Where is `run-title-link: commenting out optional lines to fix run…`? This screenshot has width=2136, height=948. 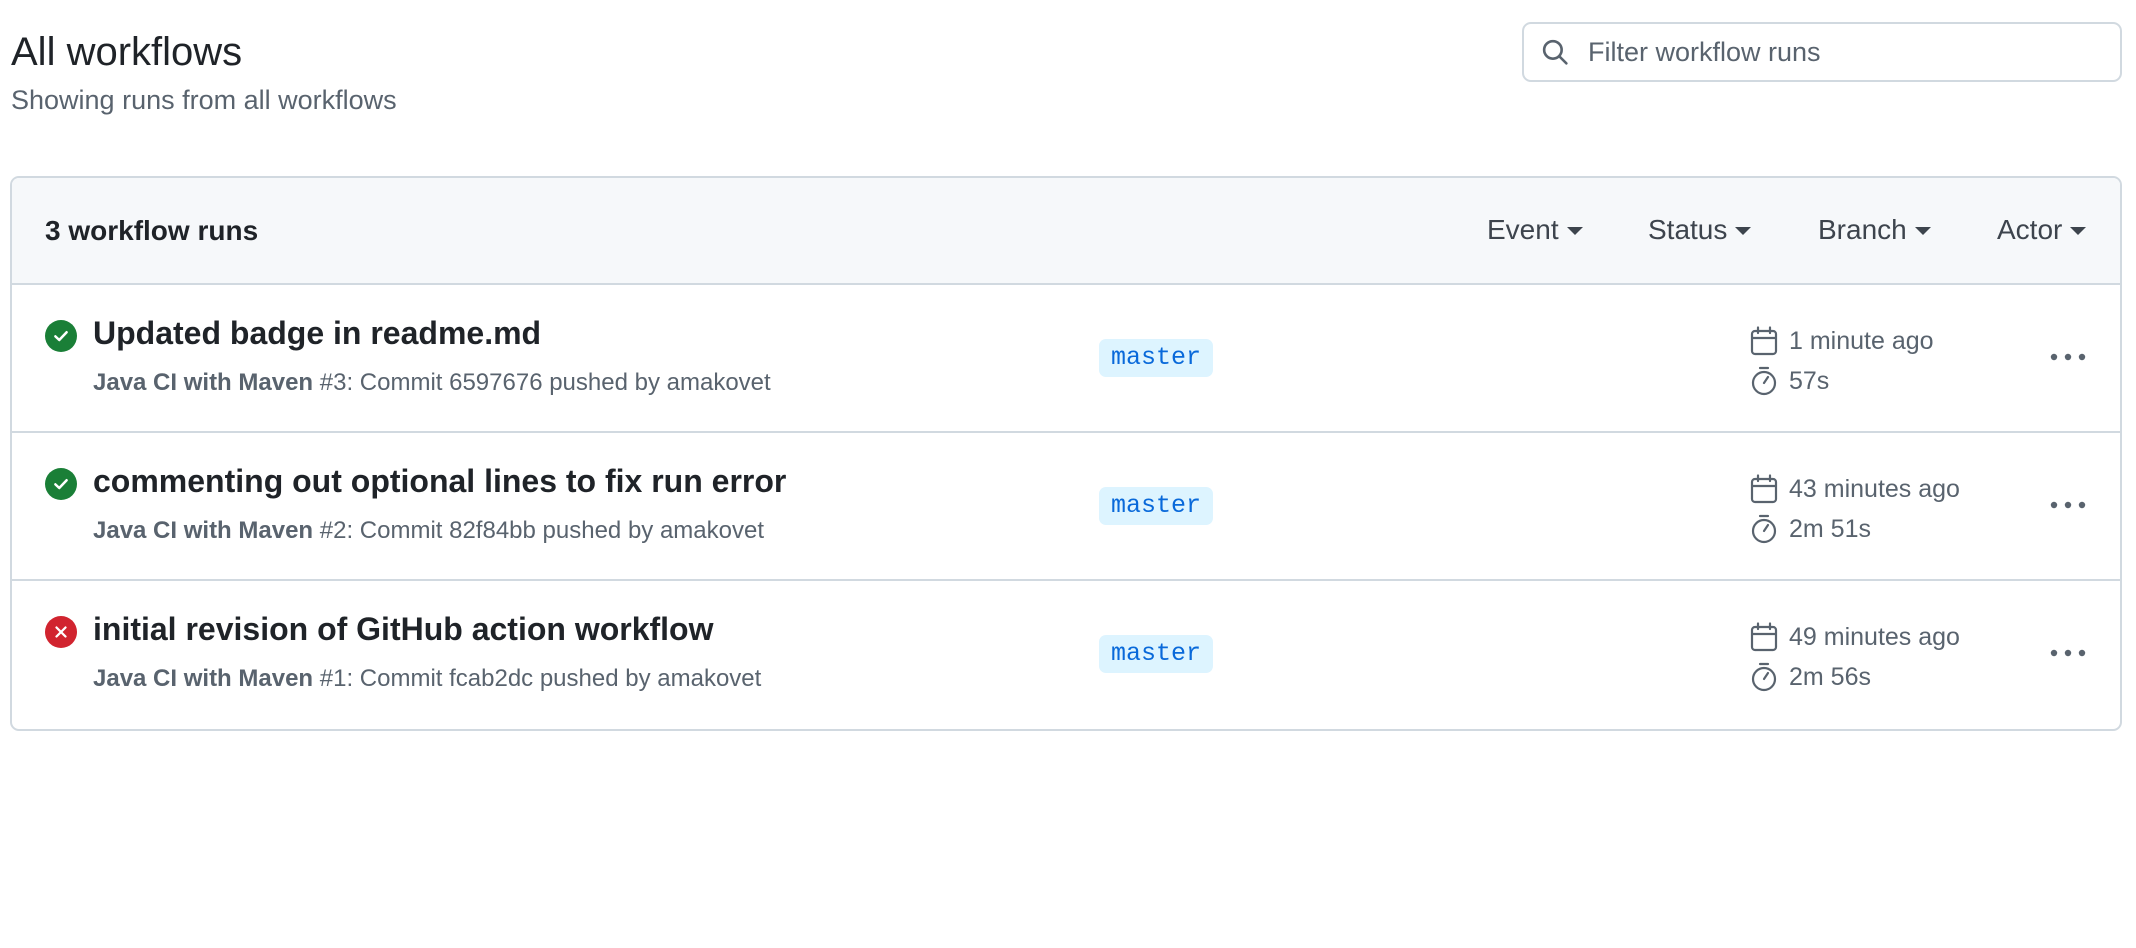 run-title-link: commenting out optional lines to fix run… is located at coordinates (439, 481).